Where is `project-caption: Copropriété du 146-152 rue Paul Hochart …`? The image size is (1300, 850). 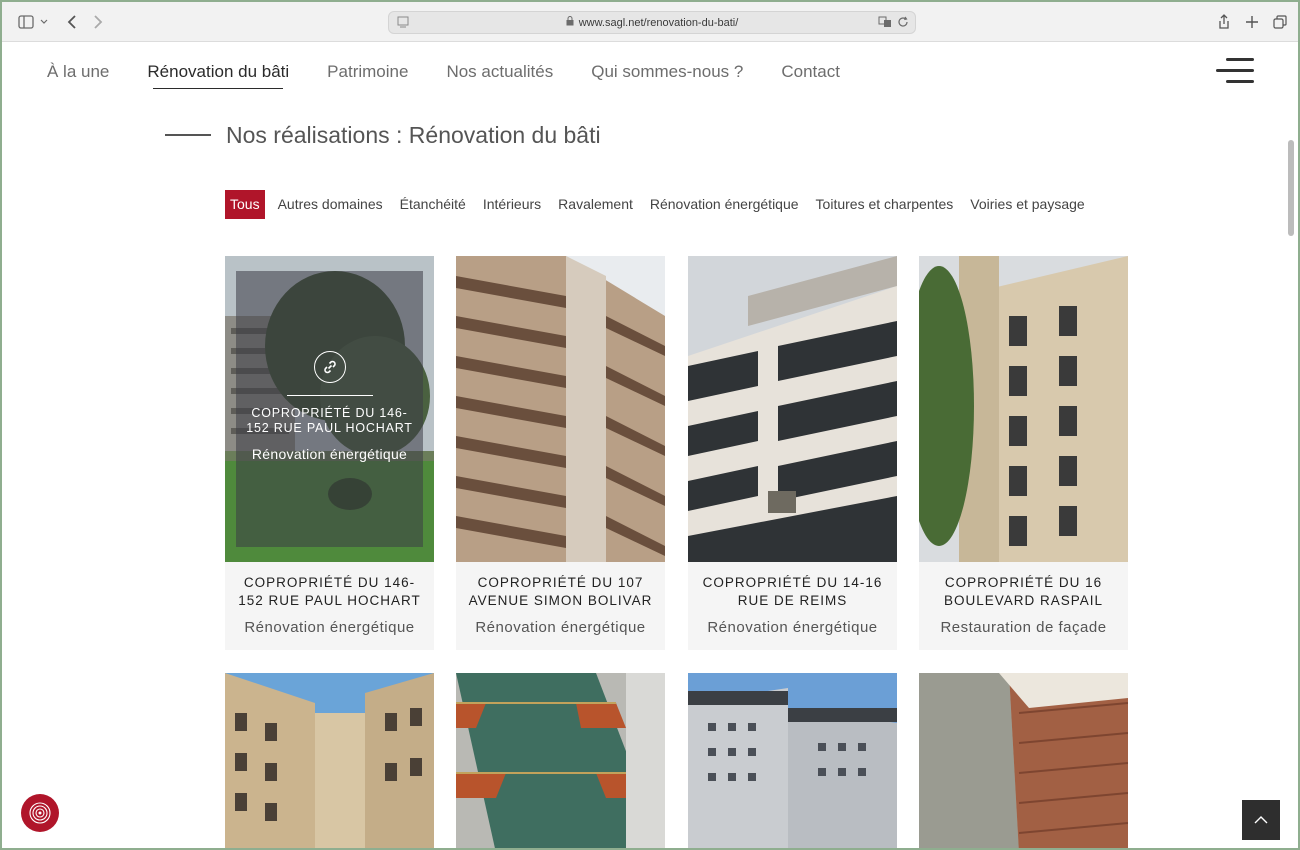
project-caption: Copropriété du 146-152 rue Paul Hochart … is located at coordinates (329, 606).